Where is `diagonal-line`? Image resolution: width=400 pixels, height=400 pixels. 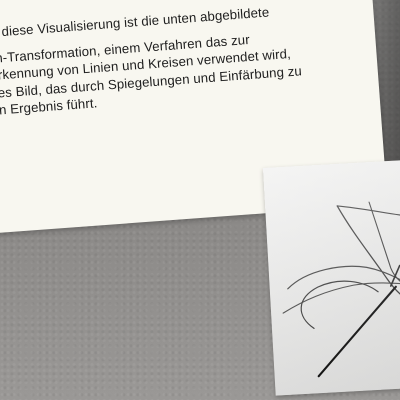 diagonal-line is located at coordinates (357, 331).